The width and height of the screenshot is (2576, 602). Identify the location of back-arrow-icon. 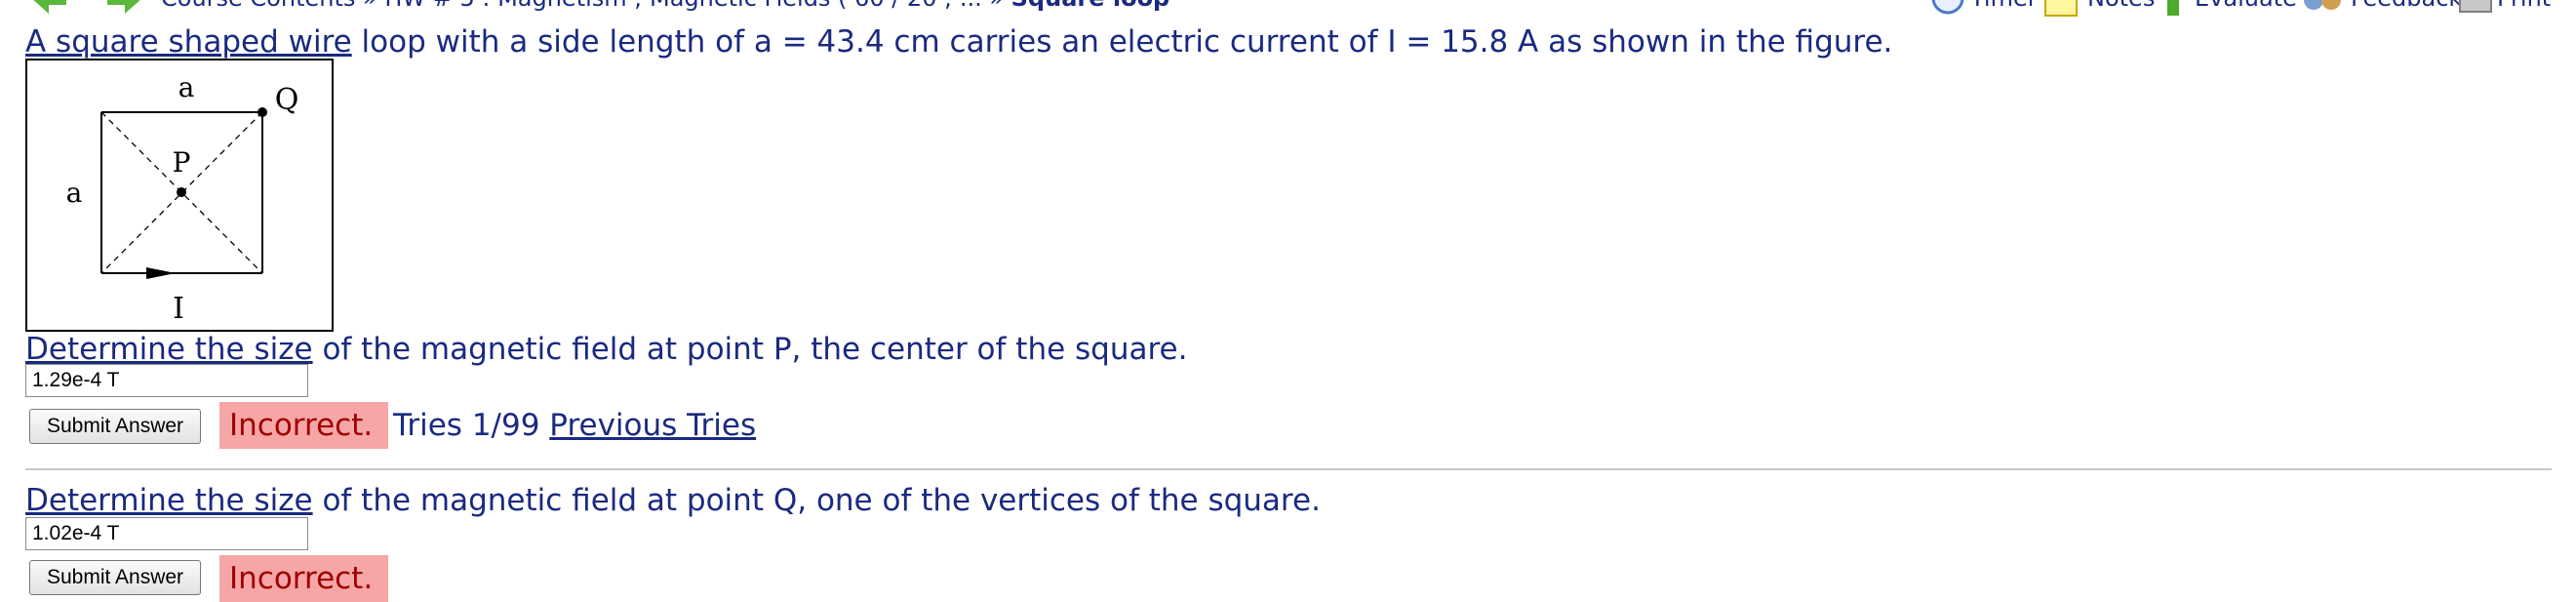
(48, 9).